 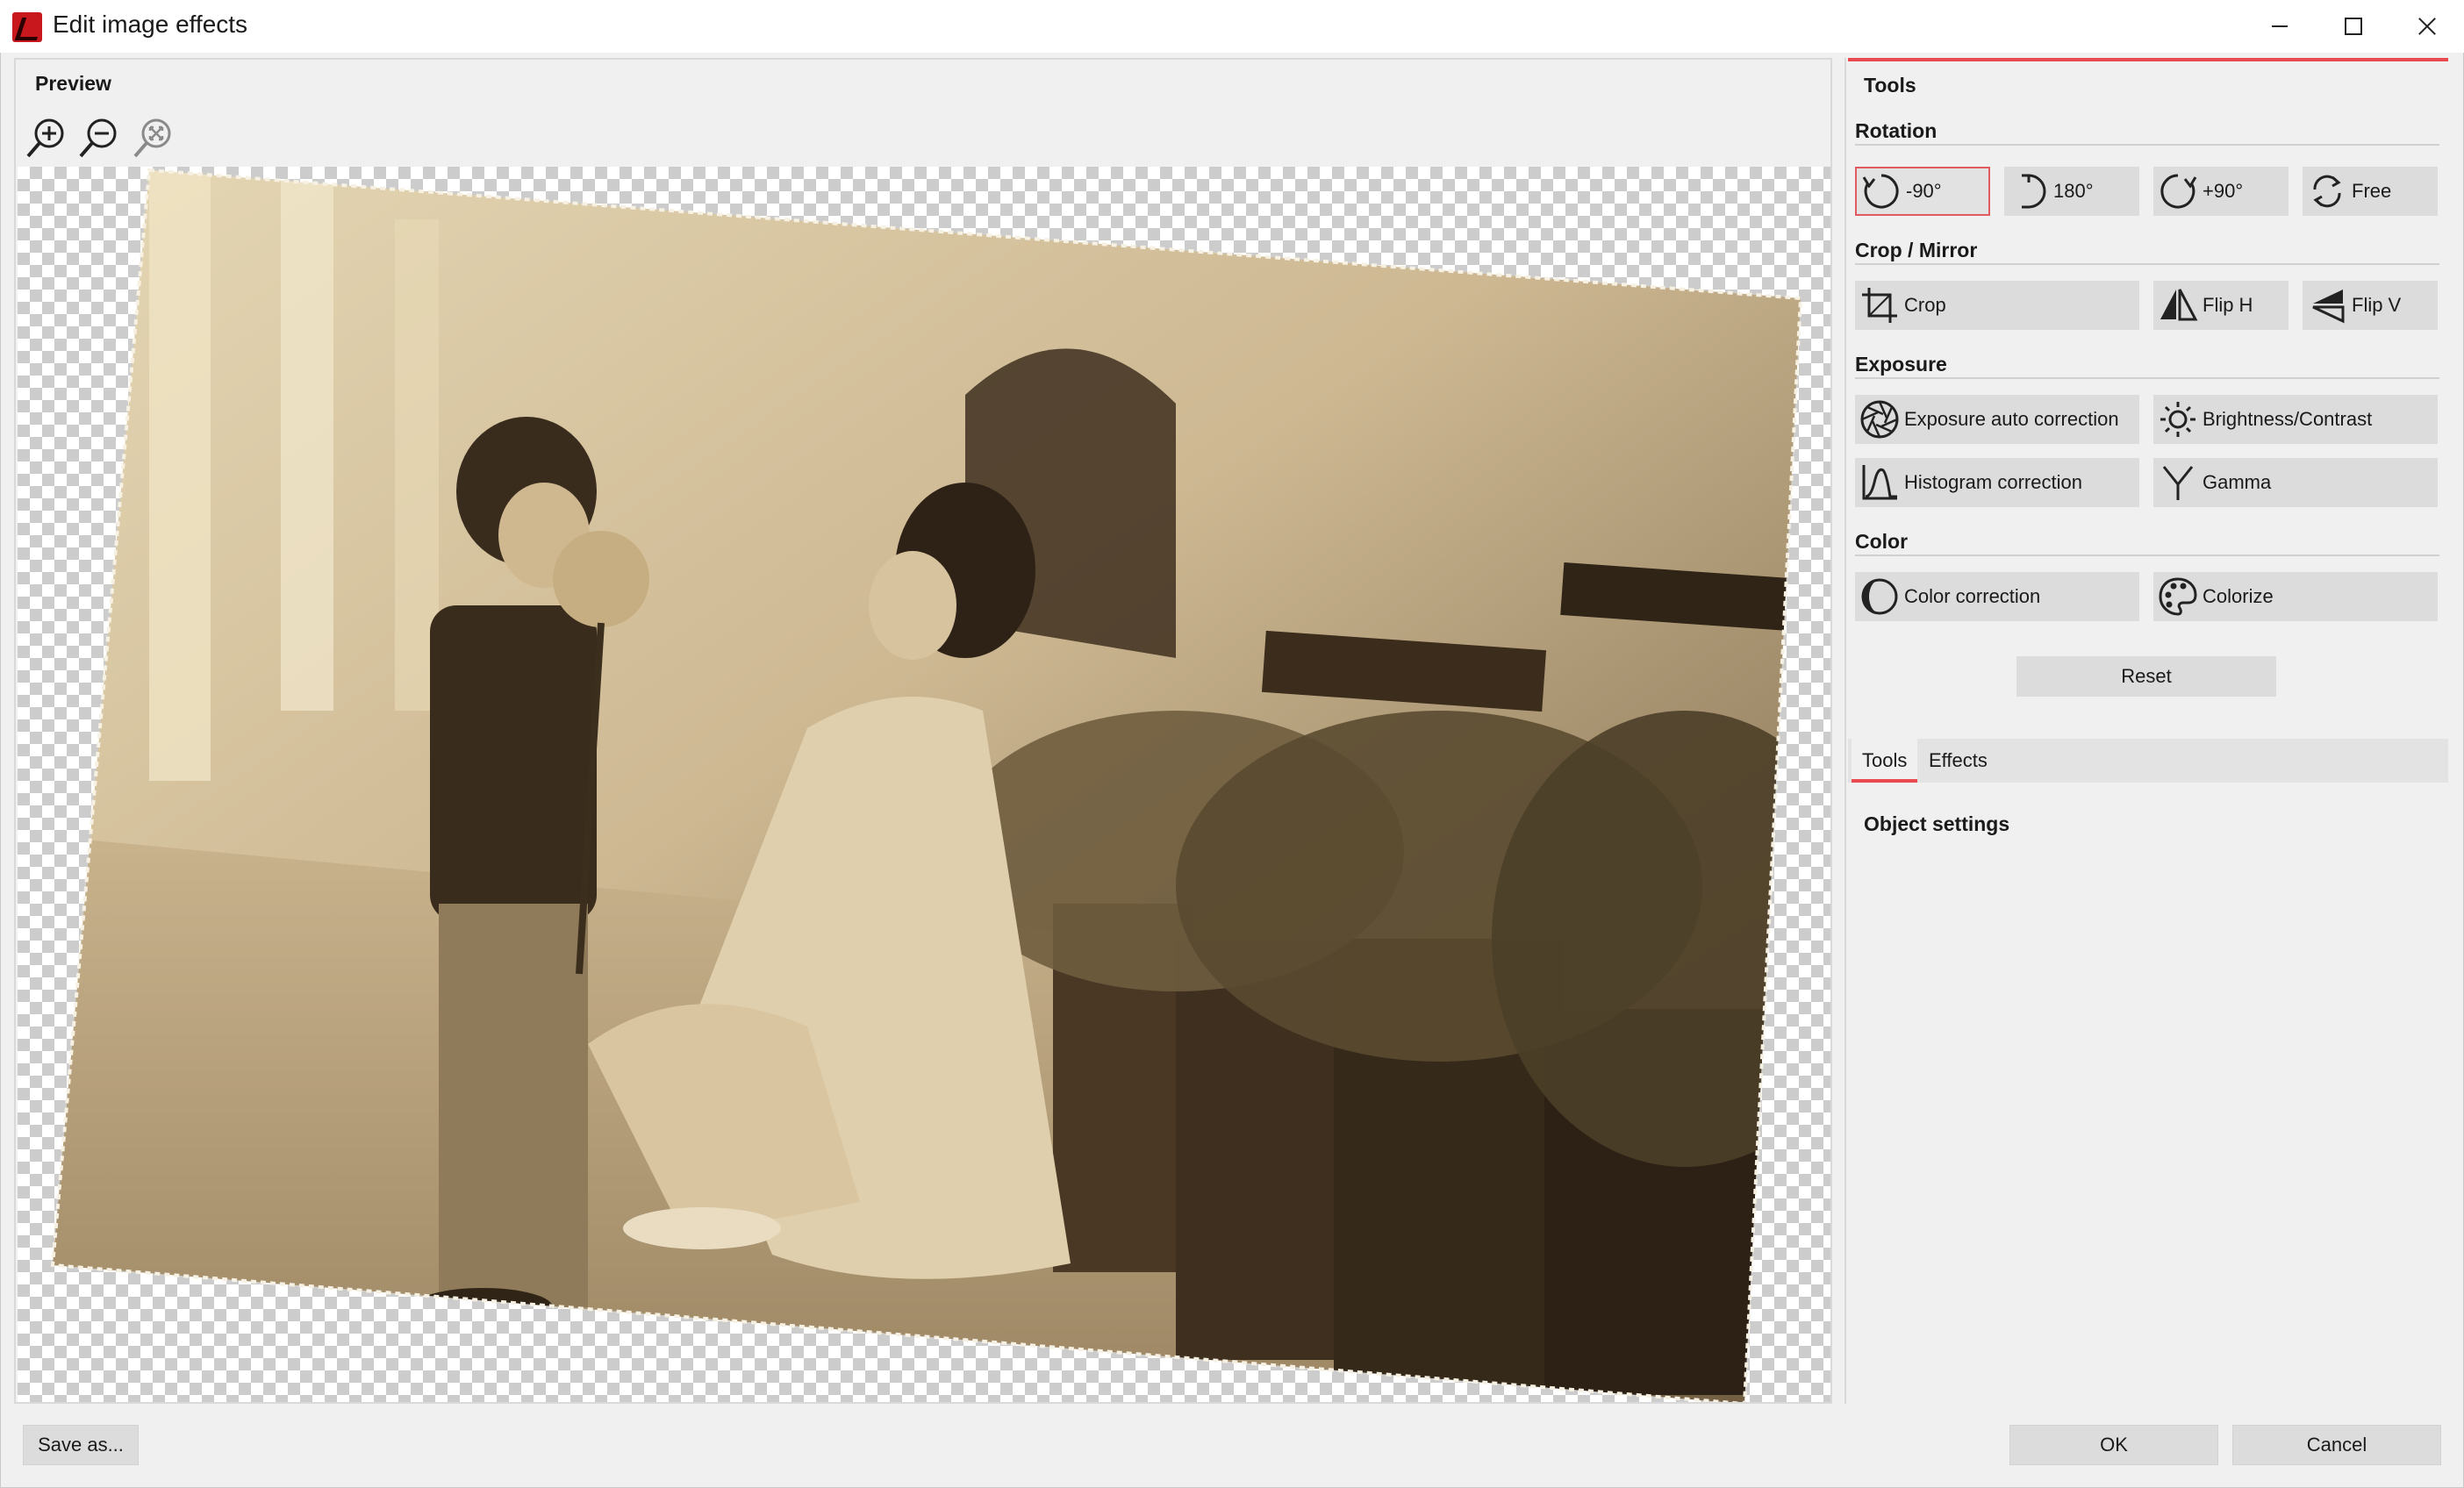 What do you see at coordinates (2295, 483) in the screenshot?
I see `gamma-button: Gamma` at bounding box center [2295, 483].